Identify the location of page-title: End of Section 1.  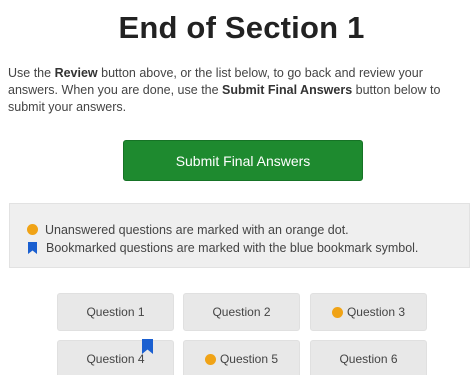
(241, 27).